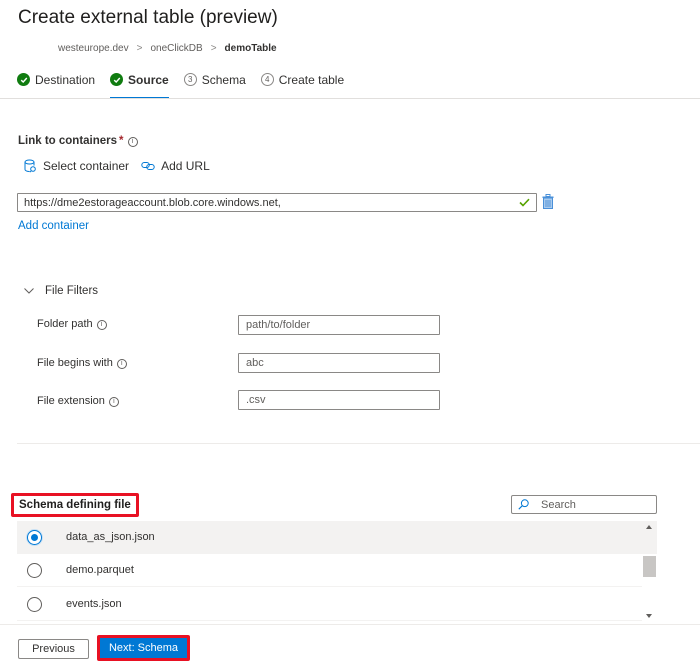  I want to click on delete-url-button, so click(548, 203).